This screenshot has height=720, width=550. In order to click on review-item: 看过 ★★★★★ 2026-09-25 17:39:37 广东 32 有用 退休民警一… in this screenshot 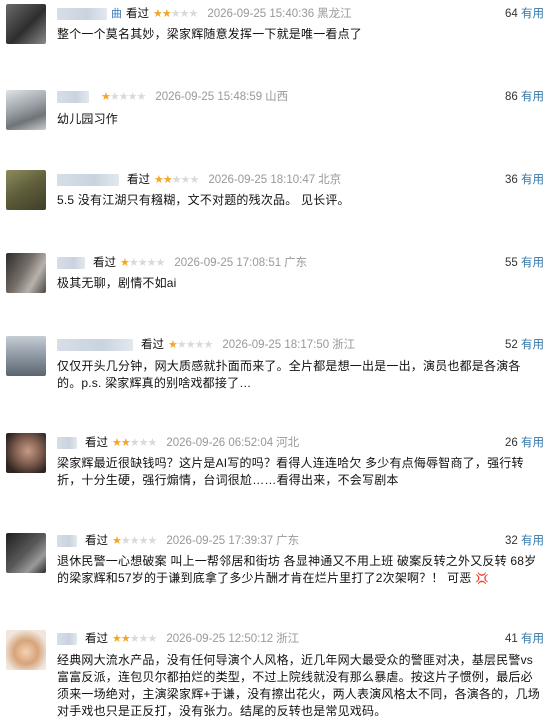, I will do `click(275, 580)`.